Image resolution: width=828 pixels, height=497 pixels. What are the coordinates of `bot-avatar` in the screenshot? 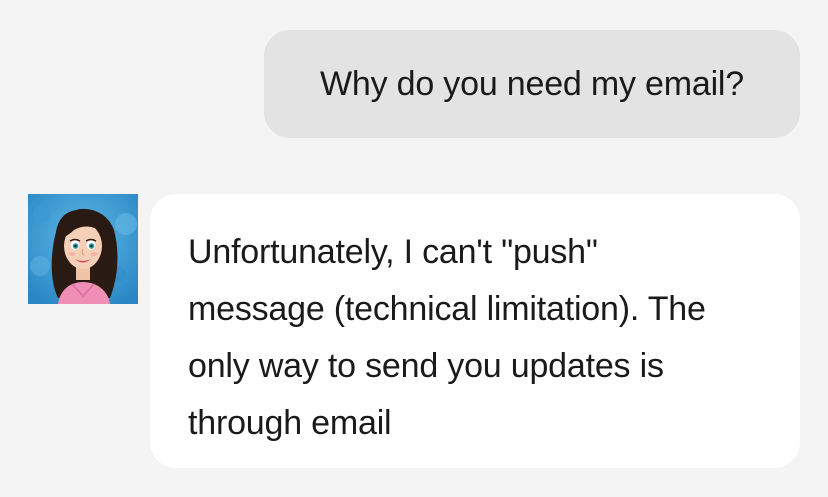 It's located at (83, 249).